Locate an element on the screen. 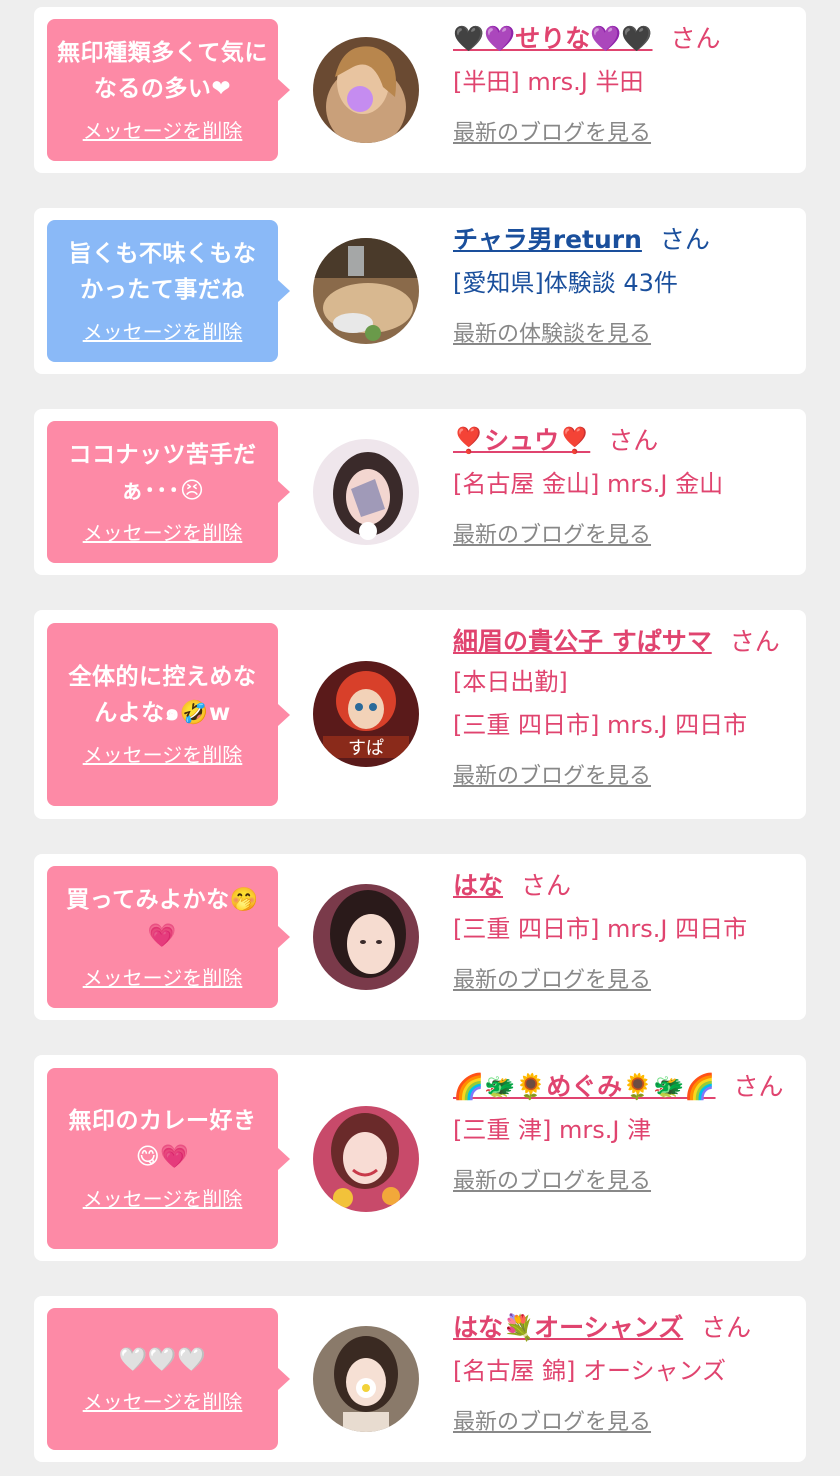 This screenshot has width=840, height=1476. message-text: 無印種類多くて気になるの多い❤ is located at coordinates (162, 70).